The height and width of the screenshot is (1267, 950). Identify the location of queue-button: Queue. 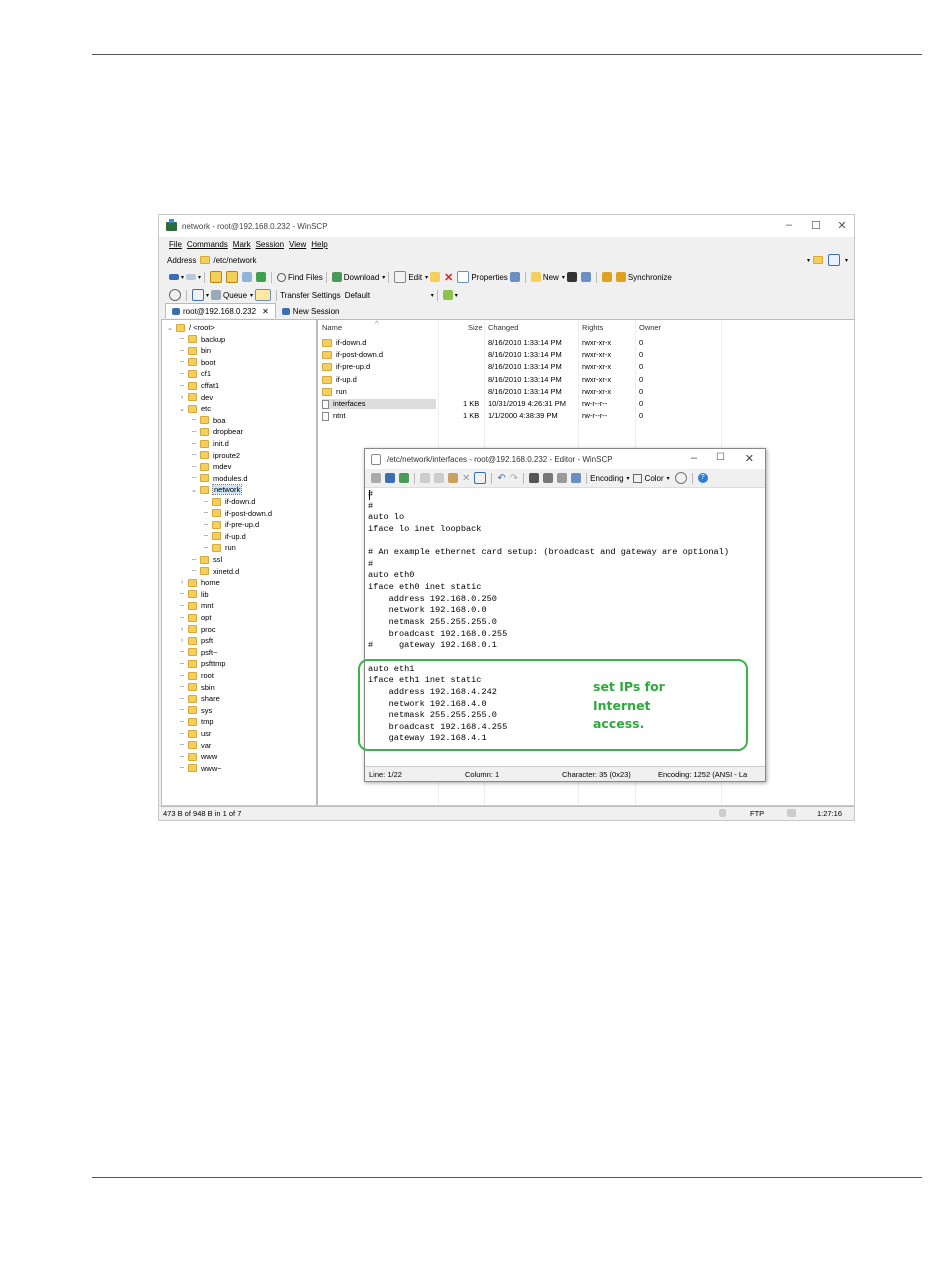
(235, 295).